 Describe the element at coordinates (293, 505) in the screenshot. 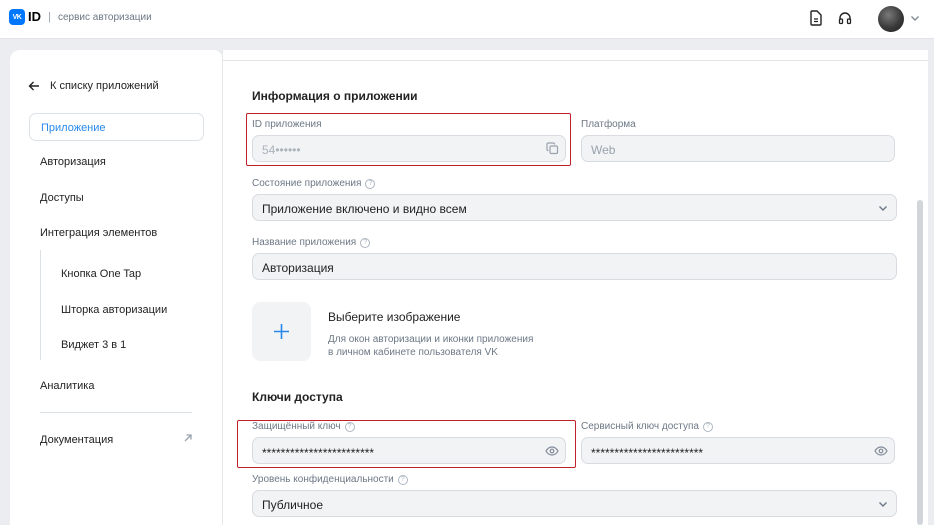

I see `privacy-value: Публичное` at that location.